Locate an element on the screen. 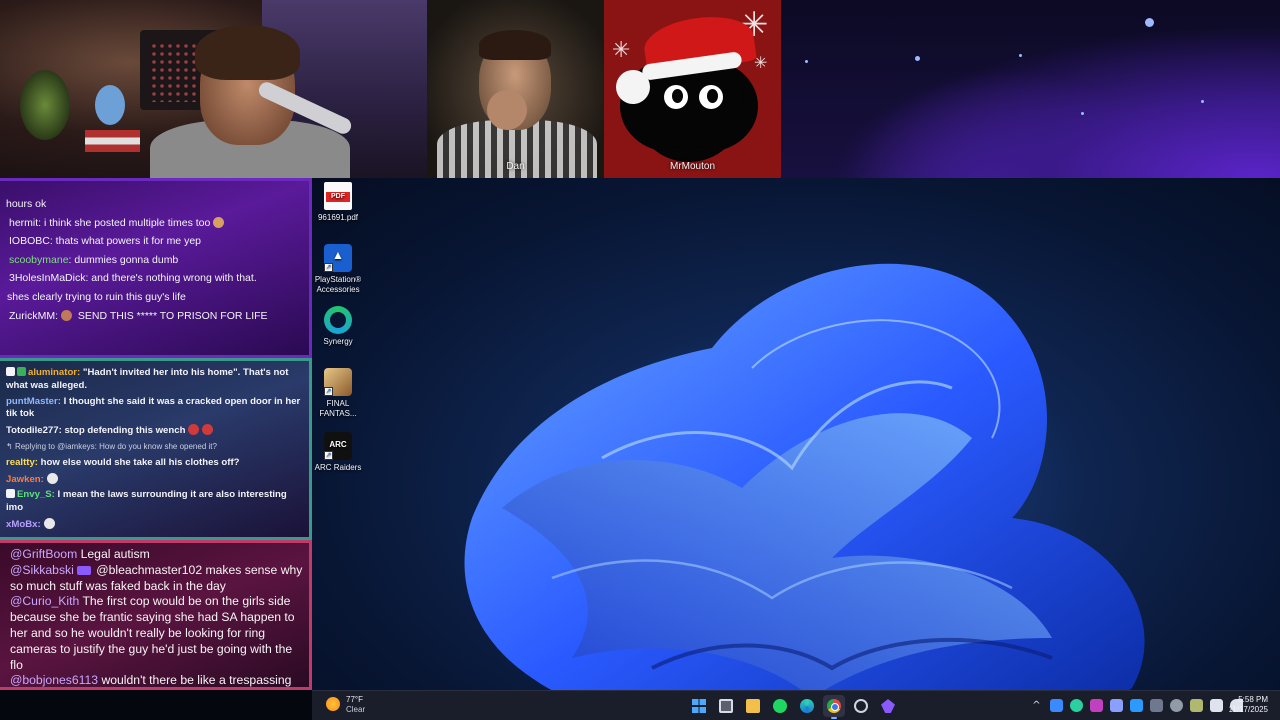 Image resolution: width=1280 pixels, height=720 pixels. edge-icon is located at coordinates (807, 706).